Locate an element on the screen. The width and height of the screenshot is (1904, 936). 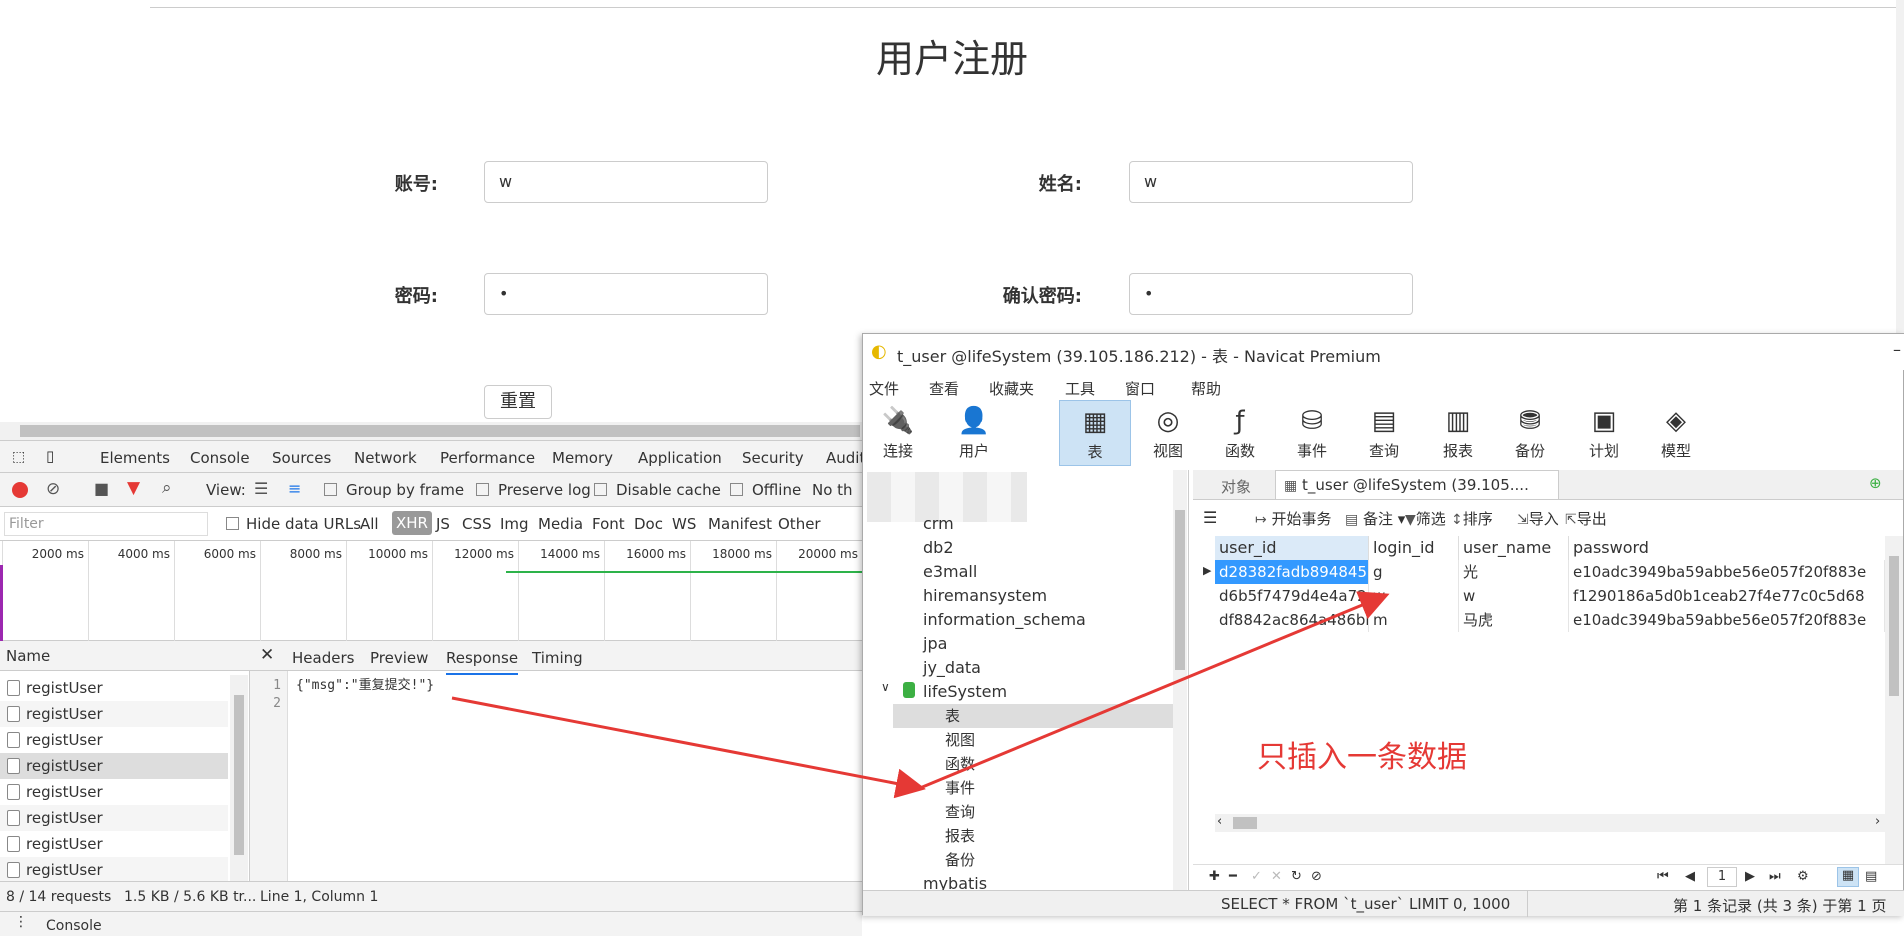
arrow-to-grid is located at coordinates (1154, 690).